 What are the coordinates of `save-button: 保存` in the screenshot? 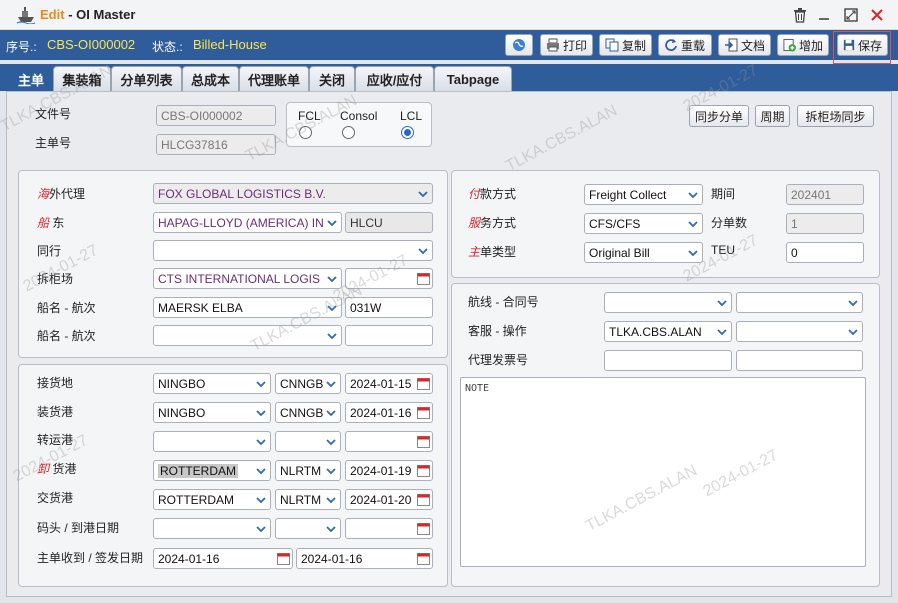 It's located at (862, 45).